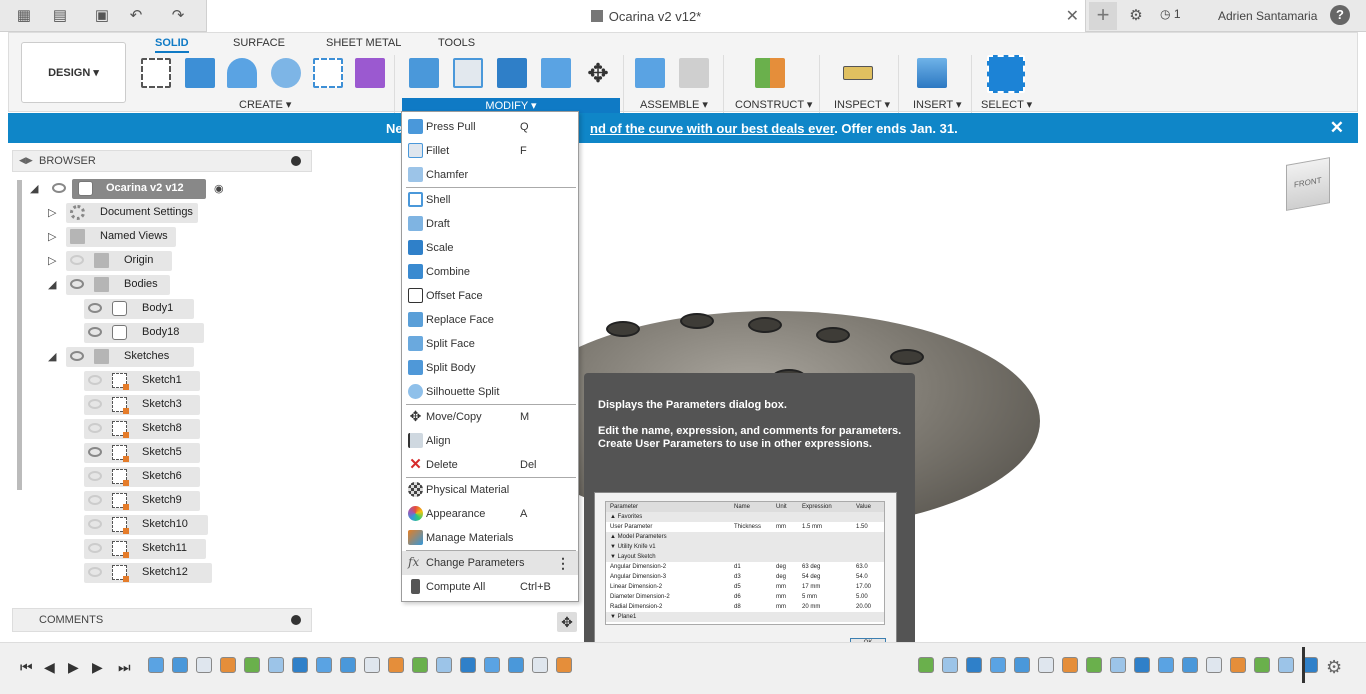 The height and width of the screenshot is (694, 1366). I want to click on menu-item-combine: Combine, so click(490, 272).